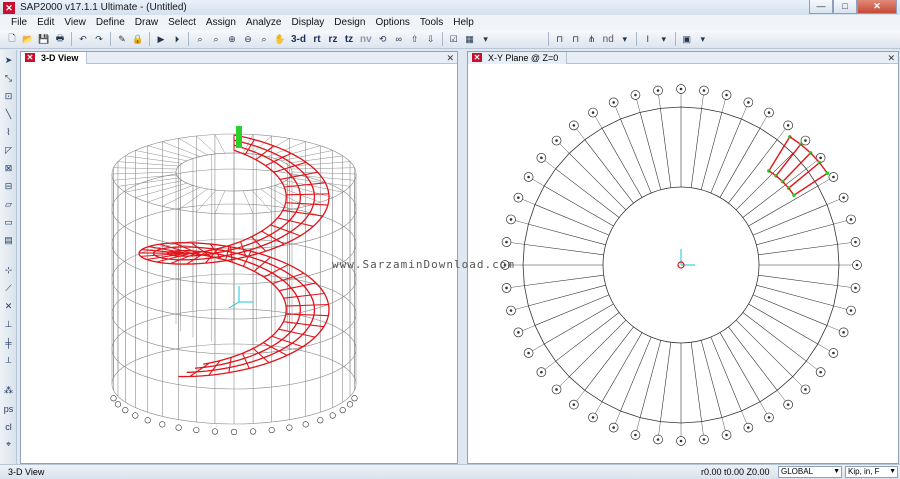 The image size is (900, 479). What do you see at coordinates (19, 22) in the screenshot?
I see `menu-file: File` at bounding box center [19, 22].